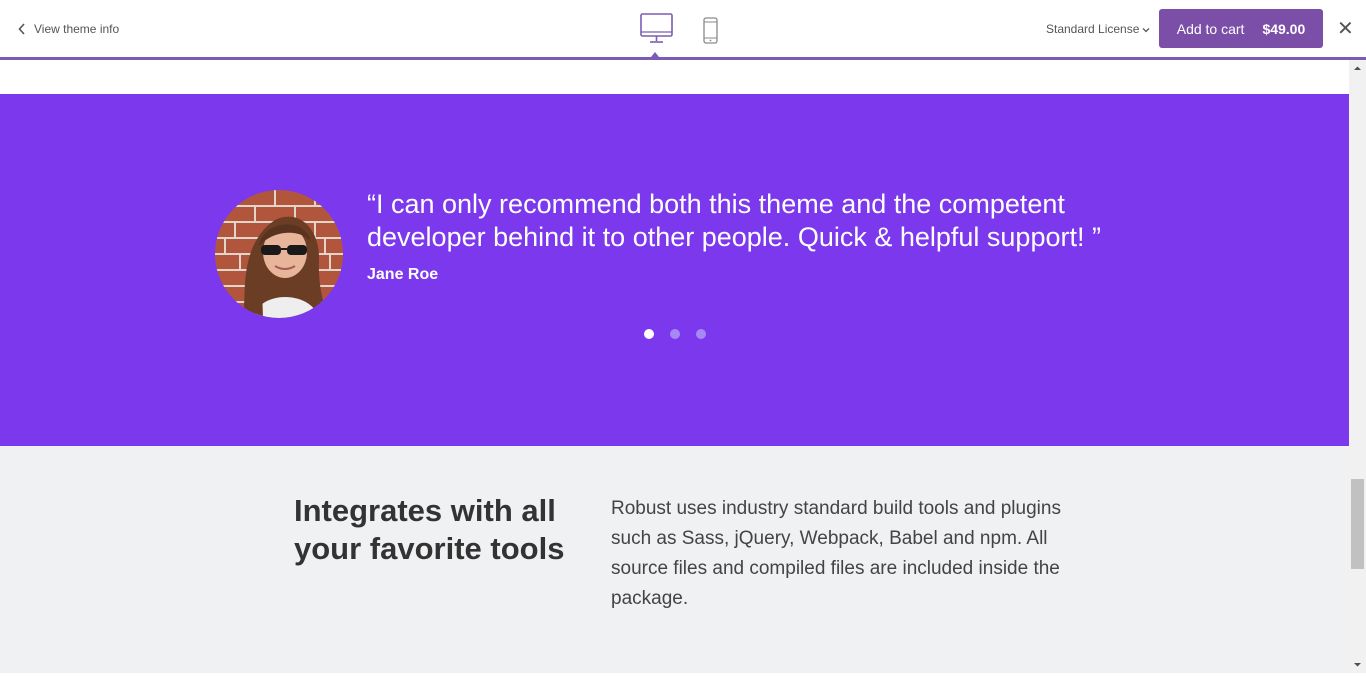 This screenshot has height=678, width=1366. Describe the element at coordinates (1357, 664) in the screenshot. I see `scroll-down-icon` at that location.